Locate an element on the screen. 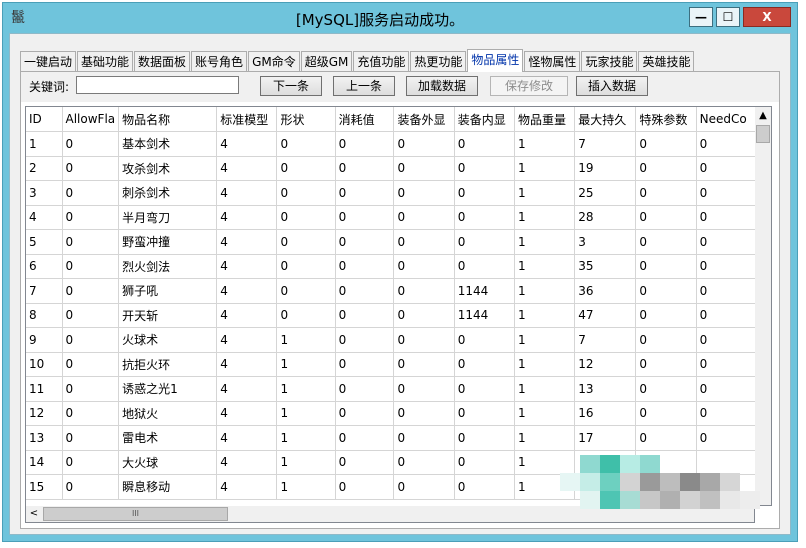 The width and height of the screenshot is (806, 548). table-row: 1 0 基本剑术 4 0 0 0 0 1 7 0 0 is located at coordinates (391, 144).